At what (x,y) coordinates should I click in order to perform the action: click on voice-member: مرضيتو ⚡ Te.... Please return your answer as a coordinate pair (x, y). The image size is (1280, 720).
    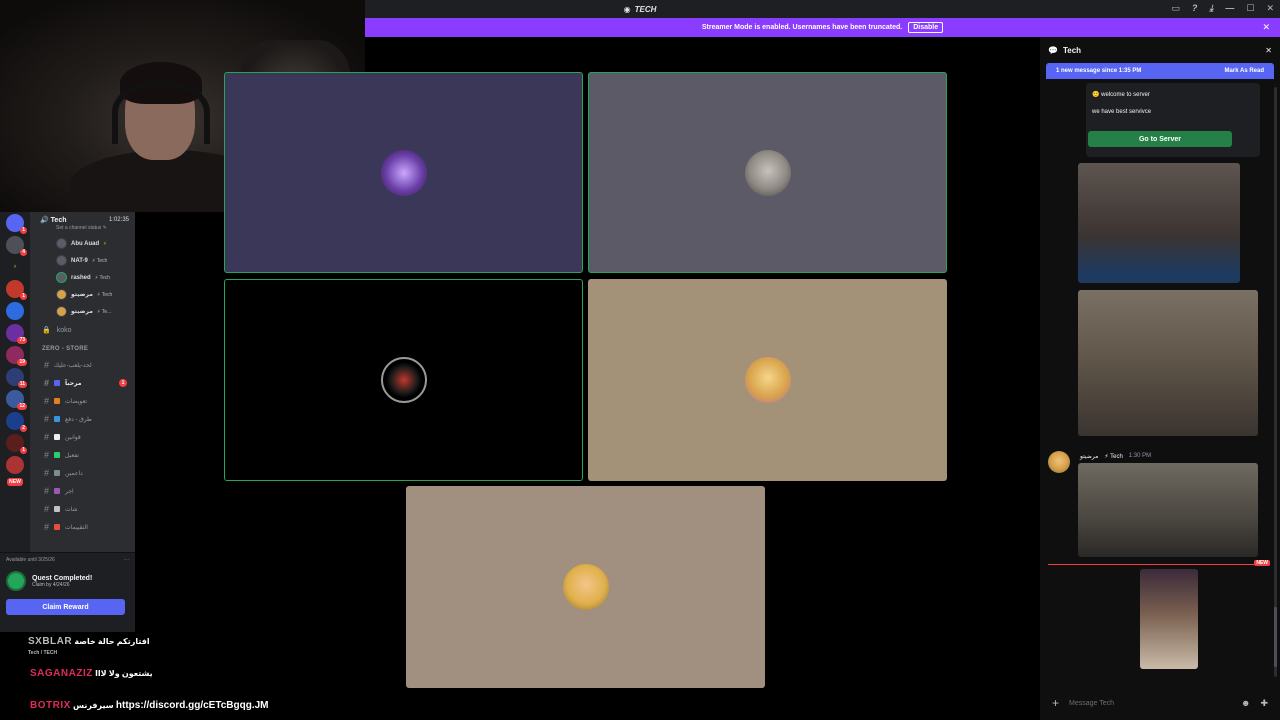
    Looking at the image, I should click on (82, 311).